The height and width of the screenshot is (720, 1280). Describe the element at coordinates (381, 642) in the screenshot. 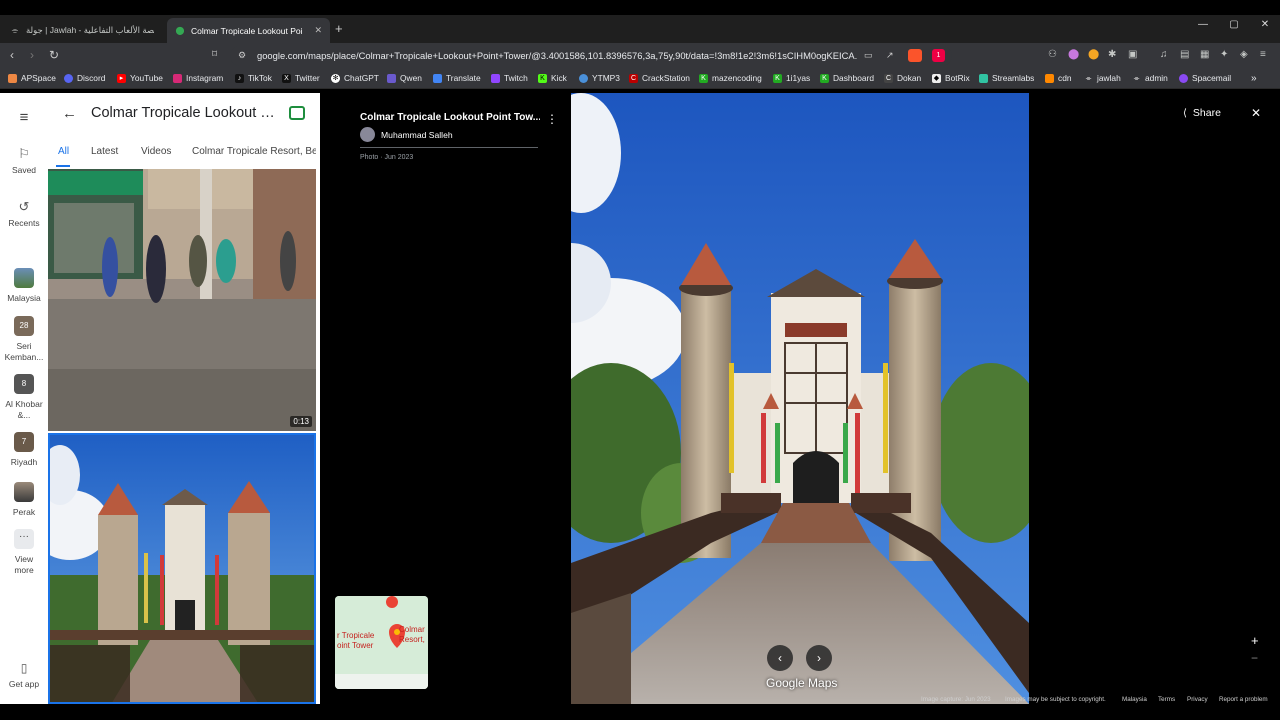

I see `minimap: r Tropicale oint Tower Colmar Resort,` at that location.